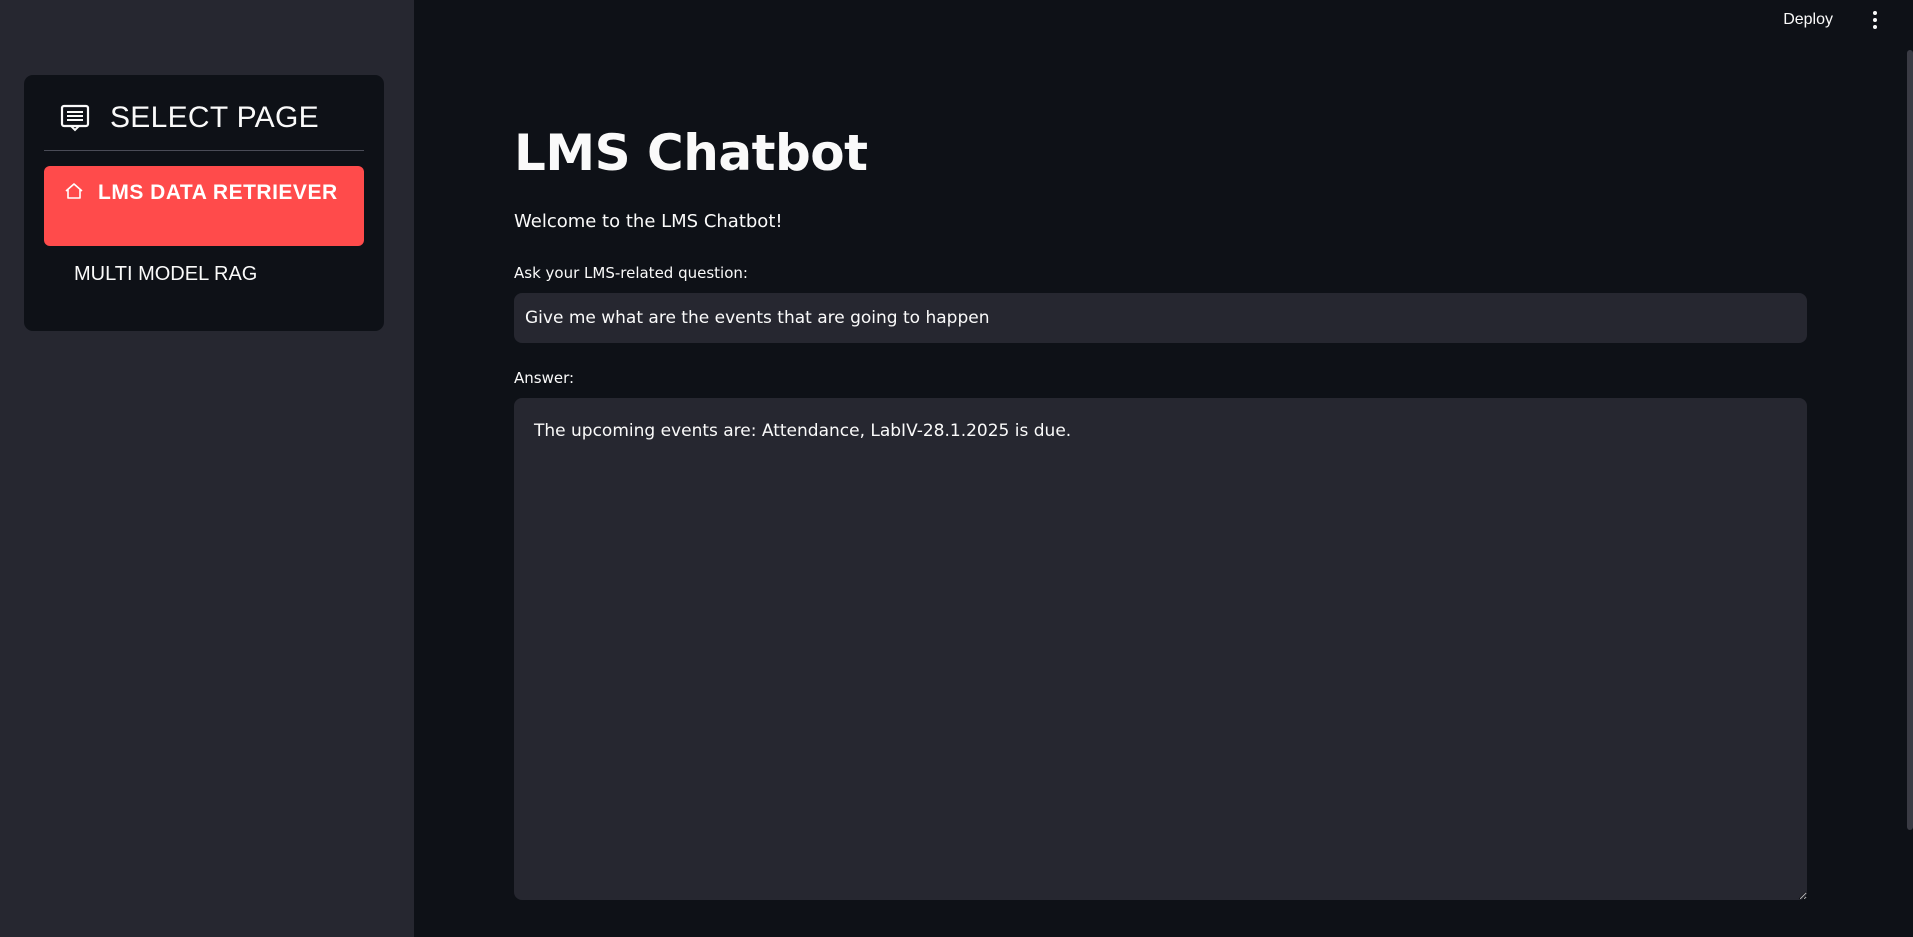 This screenshot has width=1913, height=937. I want to click on nav-item-label: LMS DATA RETRIEVER, so click(218, 192).